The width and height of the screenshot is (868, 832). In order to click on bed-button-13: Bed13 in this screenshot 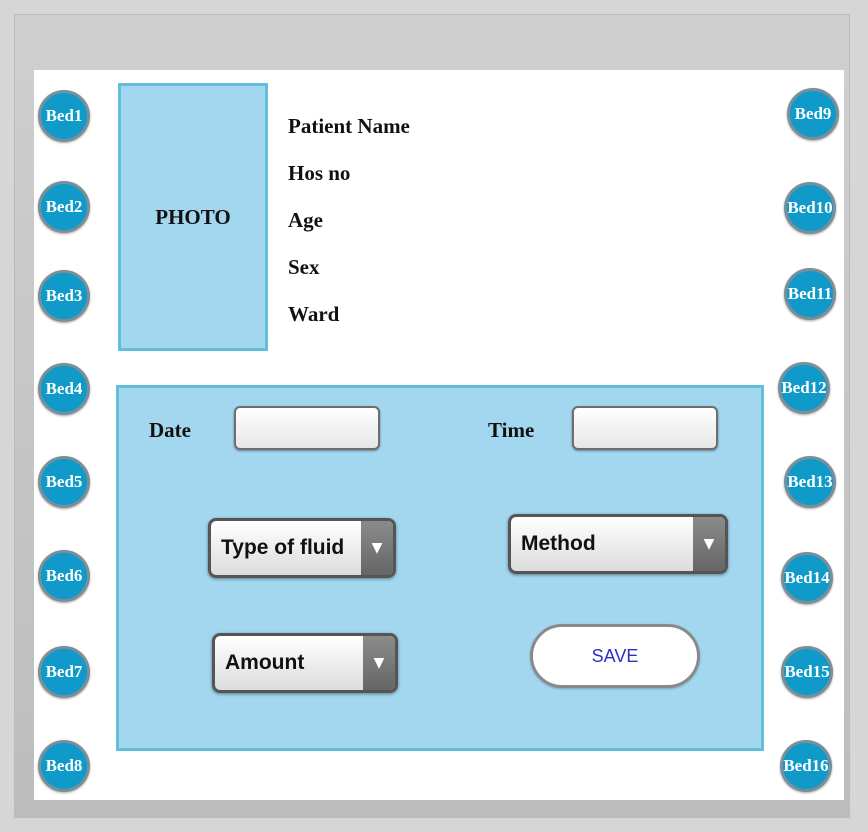, I will do `click(810, 482)`.